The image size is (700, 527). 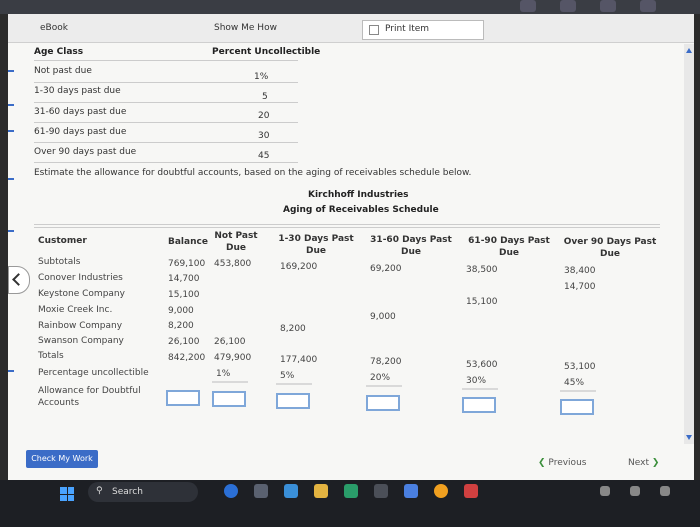 What do you see at coordinates (236, 242) in the screenshot?
I see `col-header-not-past-due: Not Past Due` at bounding box center [236, 242].